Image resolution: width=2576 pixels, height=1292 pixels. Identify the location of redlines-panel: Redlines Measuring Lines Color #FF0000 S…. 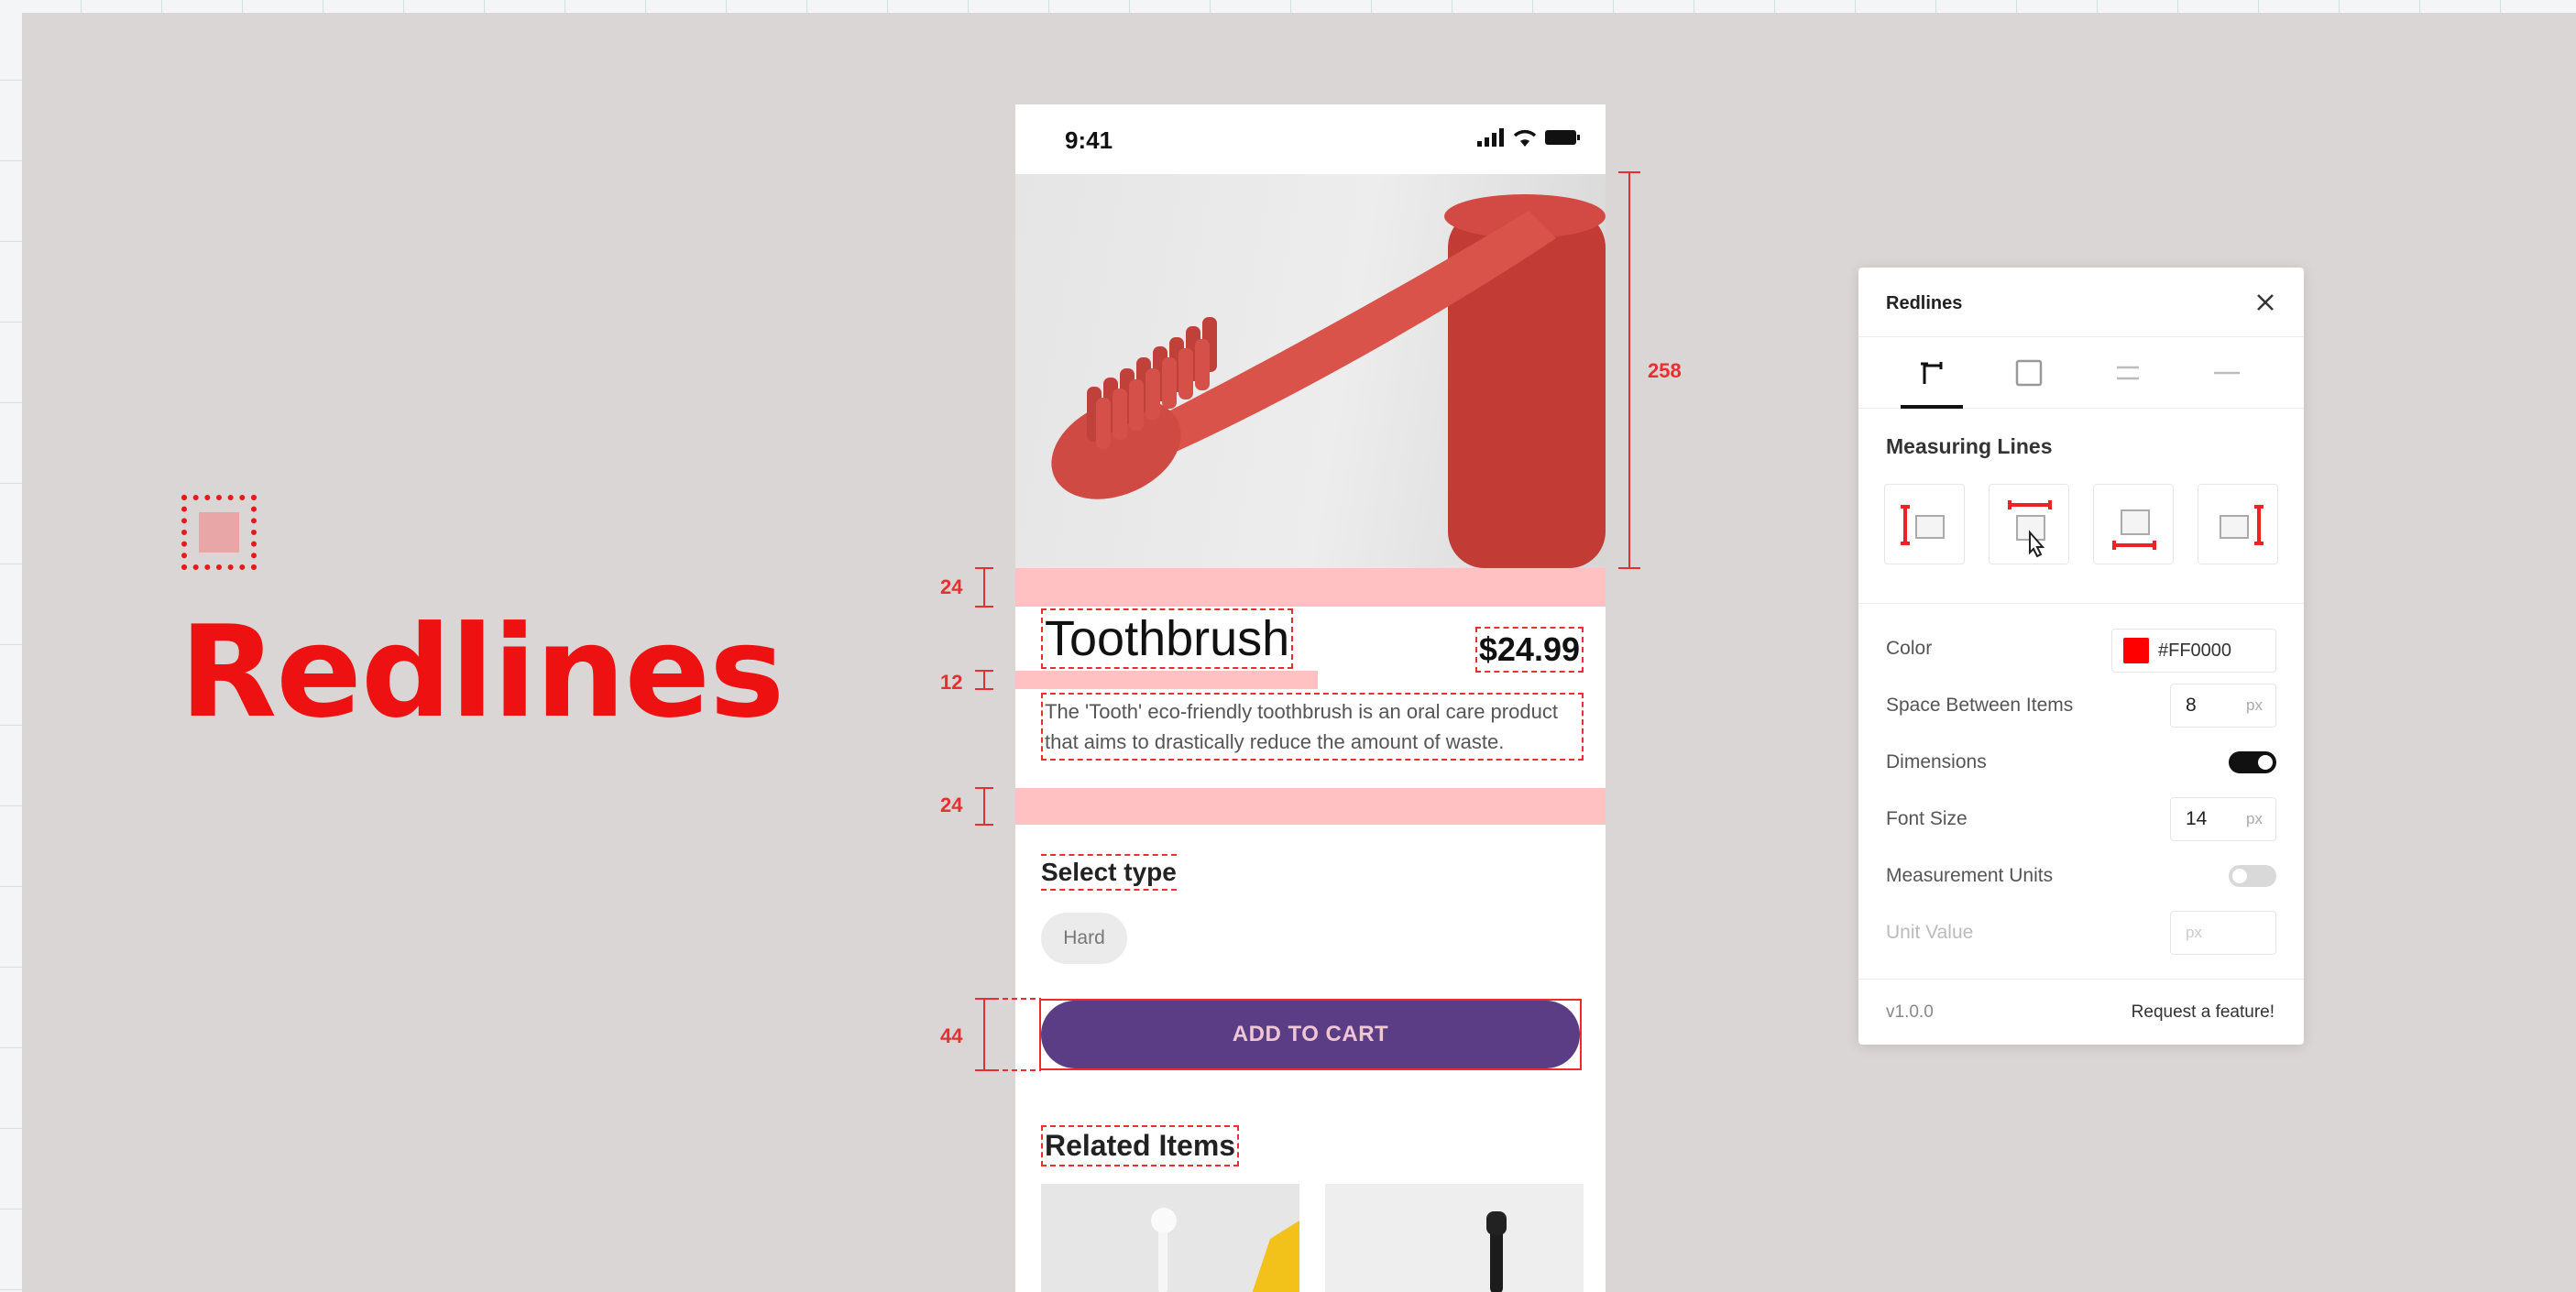
(2081, 656).